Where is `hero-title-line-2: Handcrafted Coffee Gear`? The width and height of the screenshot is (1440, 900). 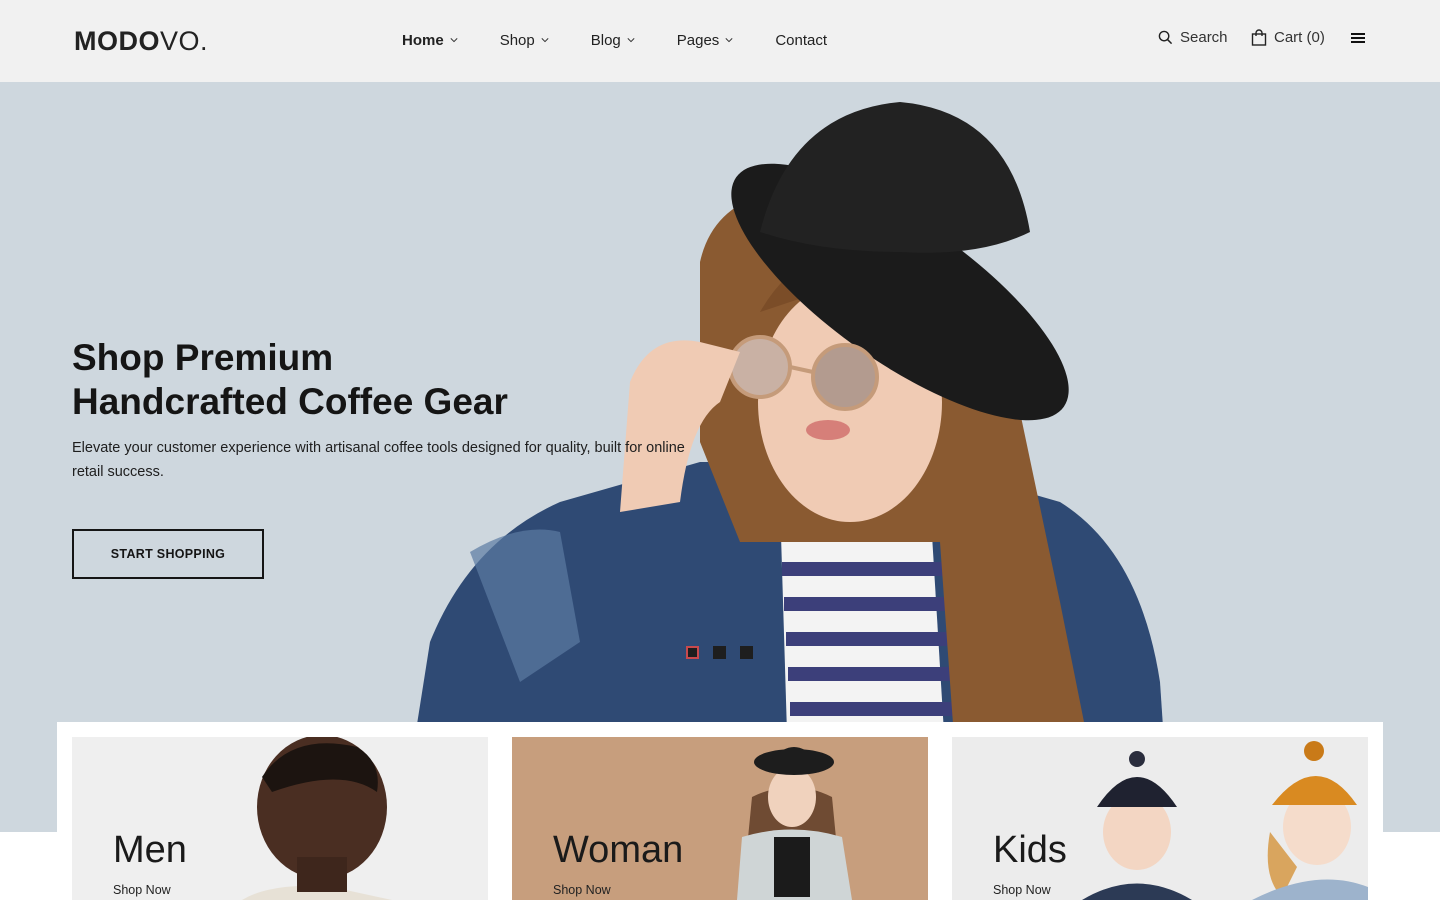 hero-title-line-2: Handcrafted Coffee Gear is located at coordinates (290, 401).